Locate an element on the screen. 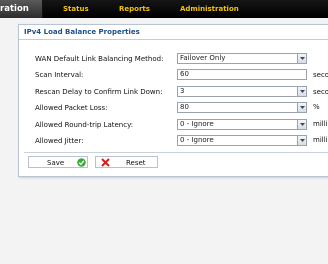 Image resolution: width=328 pixels, height=264 pixels. label-allowed-round-trip-latency: Allowed Round-trip Latency: is located at coordinates (84, 125).